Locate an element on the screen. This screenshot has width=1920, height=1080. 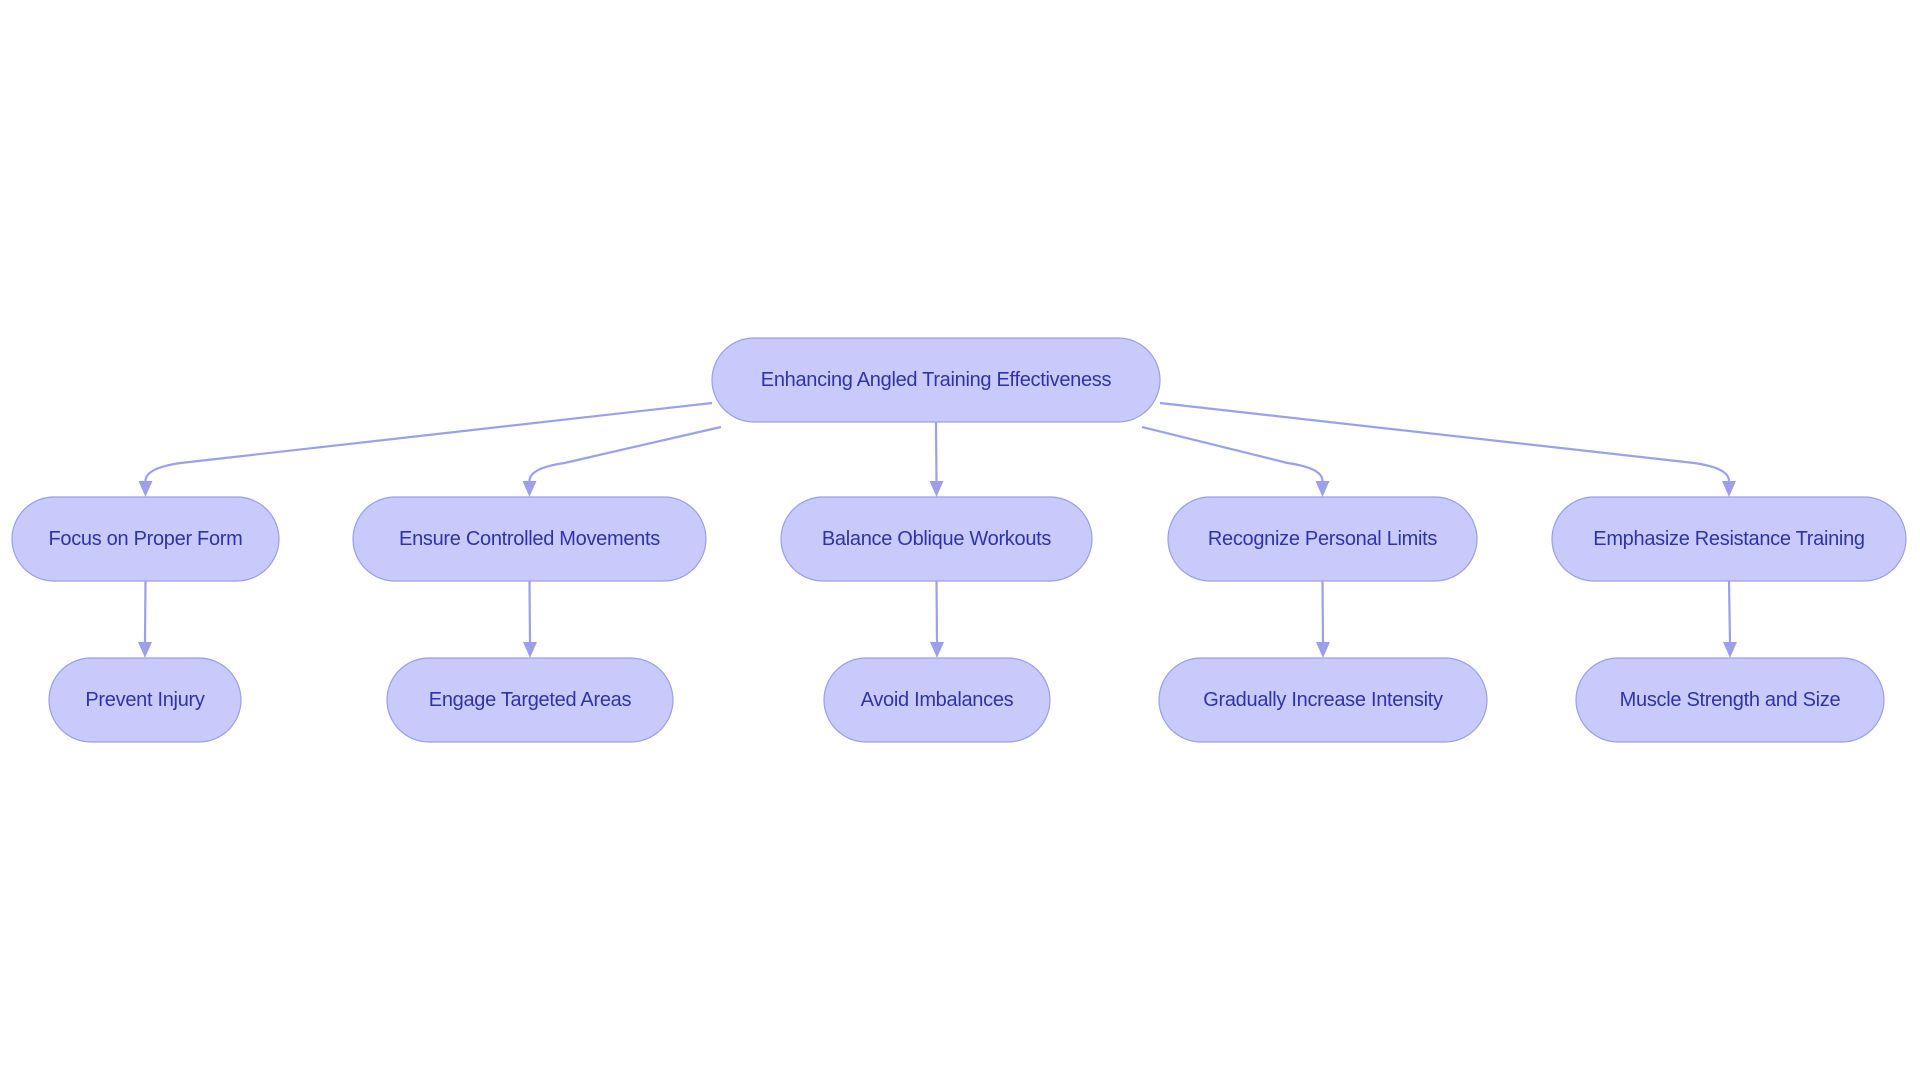
edge-root-to-b5 is located at coordinates (1445, 441).